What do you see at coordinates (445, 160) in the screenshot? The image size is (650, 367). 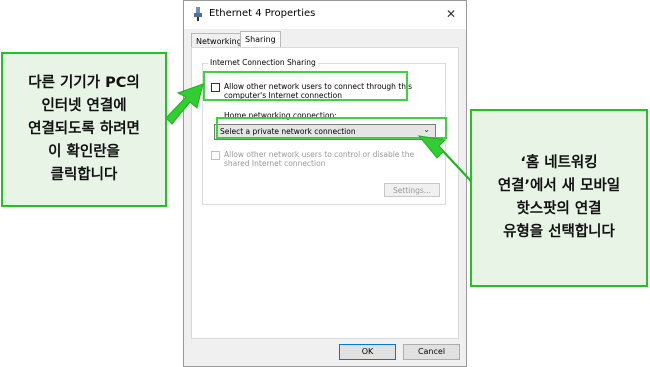 I see `right-arrow` at bounding box center [445, 160].